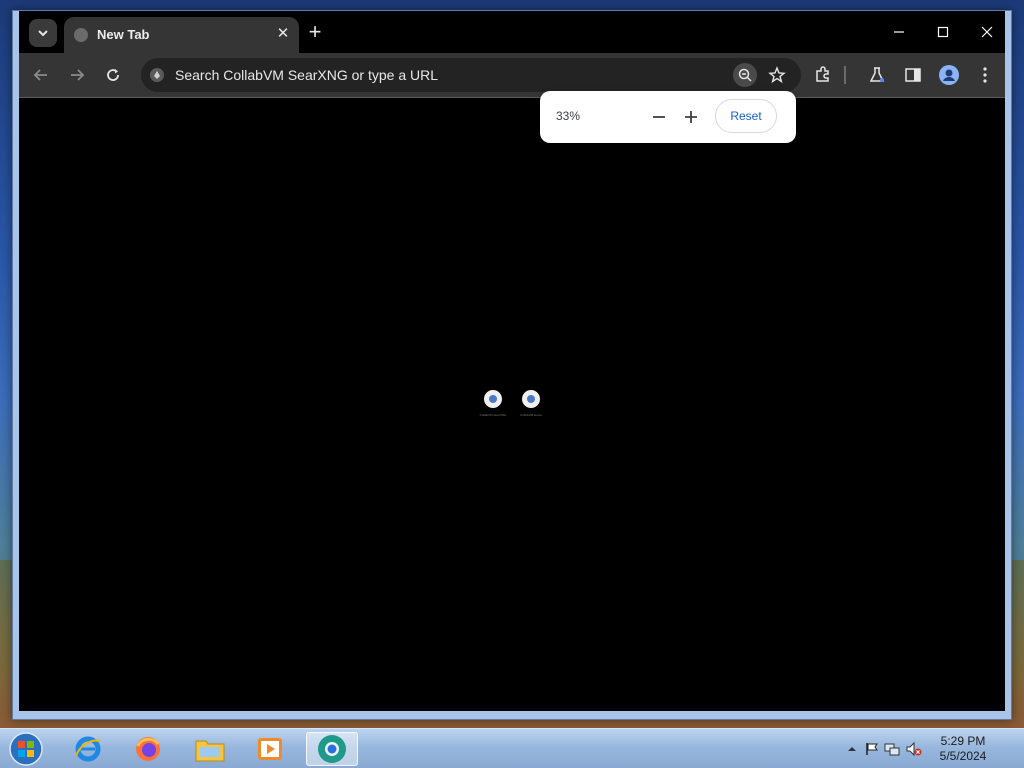 This screenshot has width=1024, height=768. I want to click on profile-button, so click(949, 75).